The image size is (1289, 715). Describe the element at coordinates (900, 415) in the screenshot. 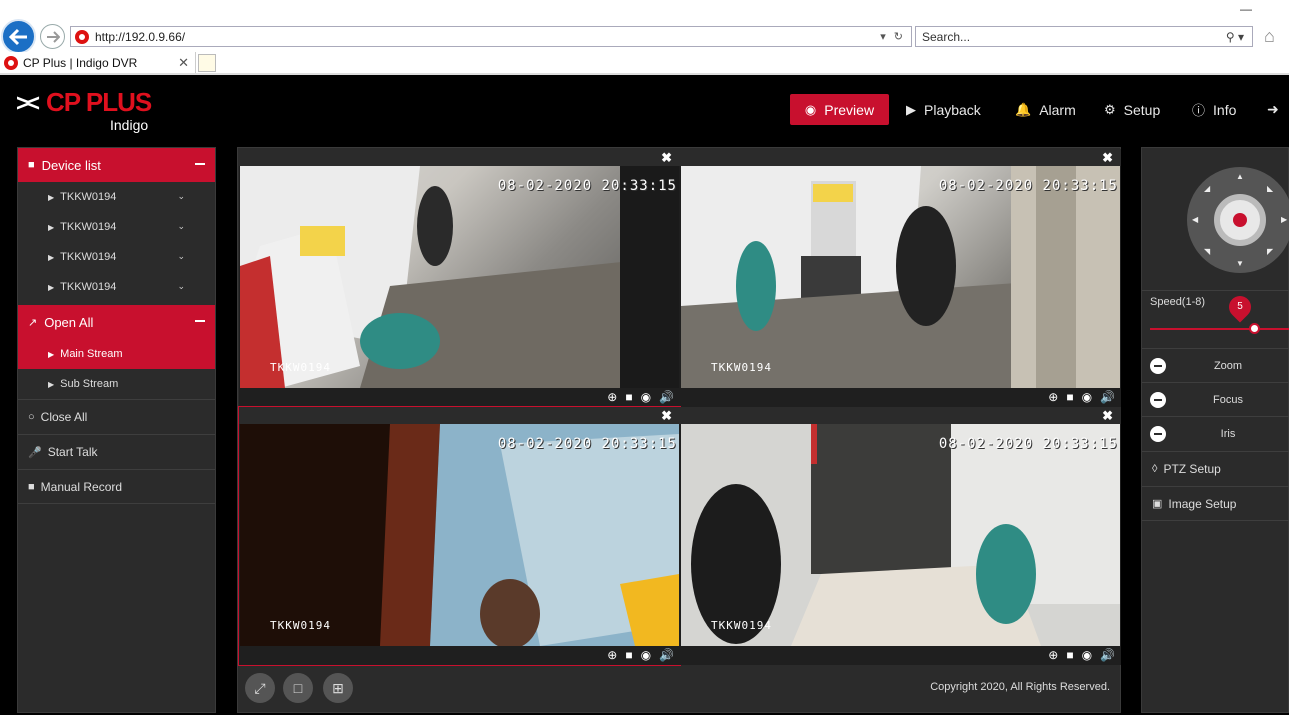

I see `cell-titlebar` at that location.